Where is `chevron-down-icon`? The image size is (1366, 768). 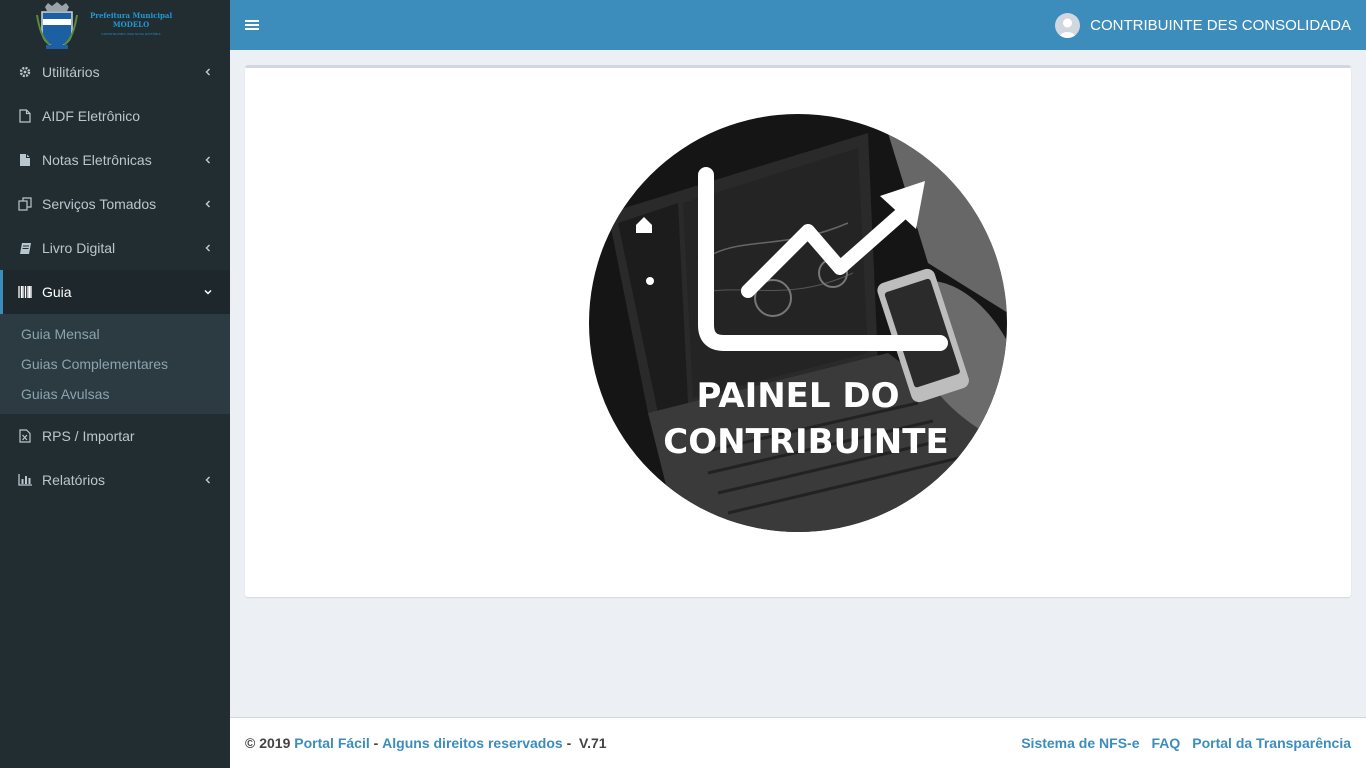
chevron-down-icon is located at coordinates (208, 292).